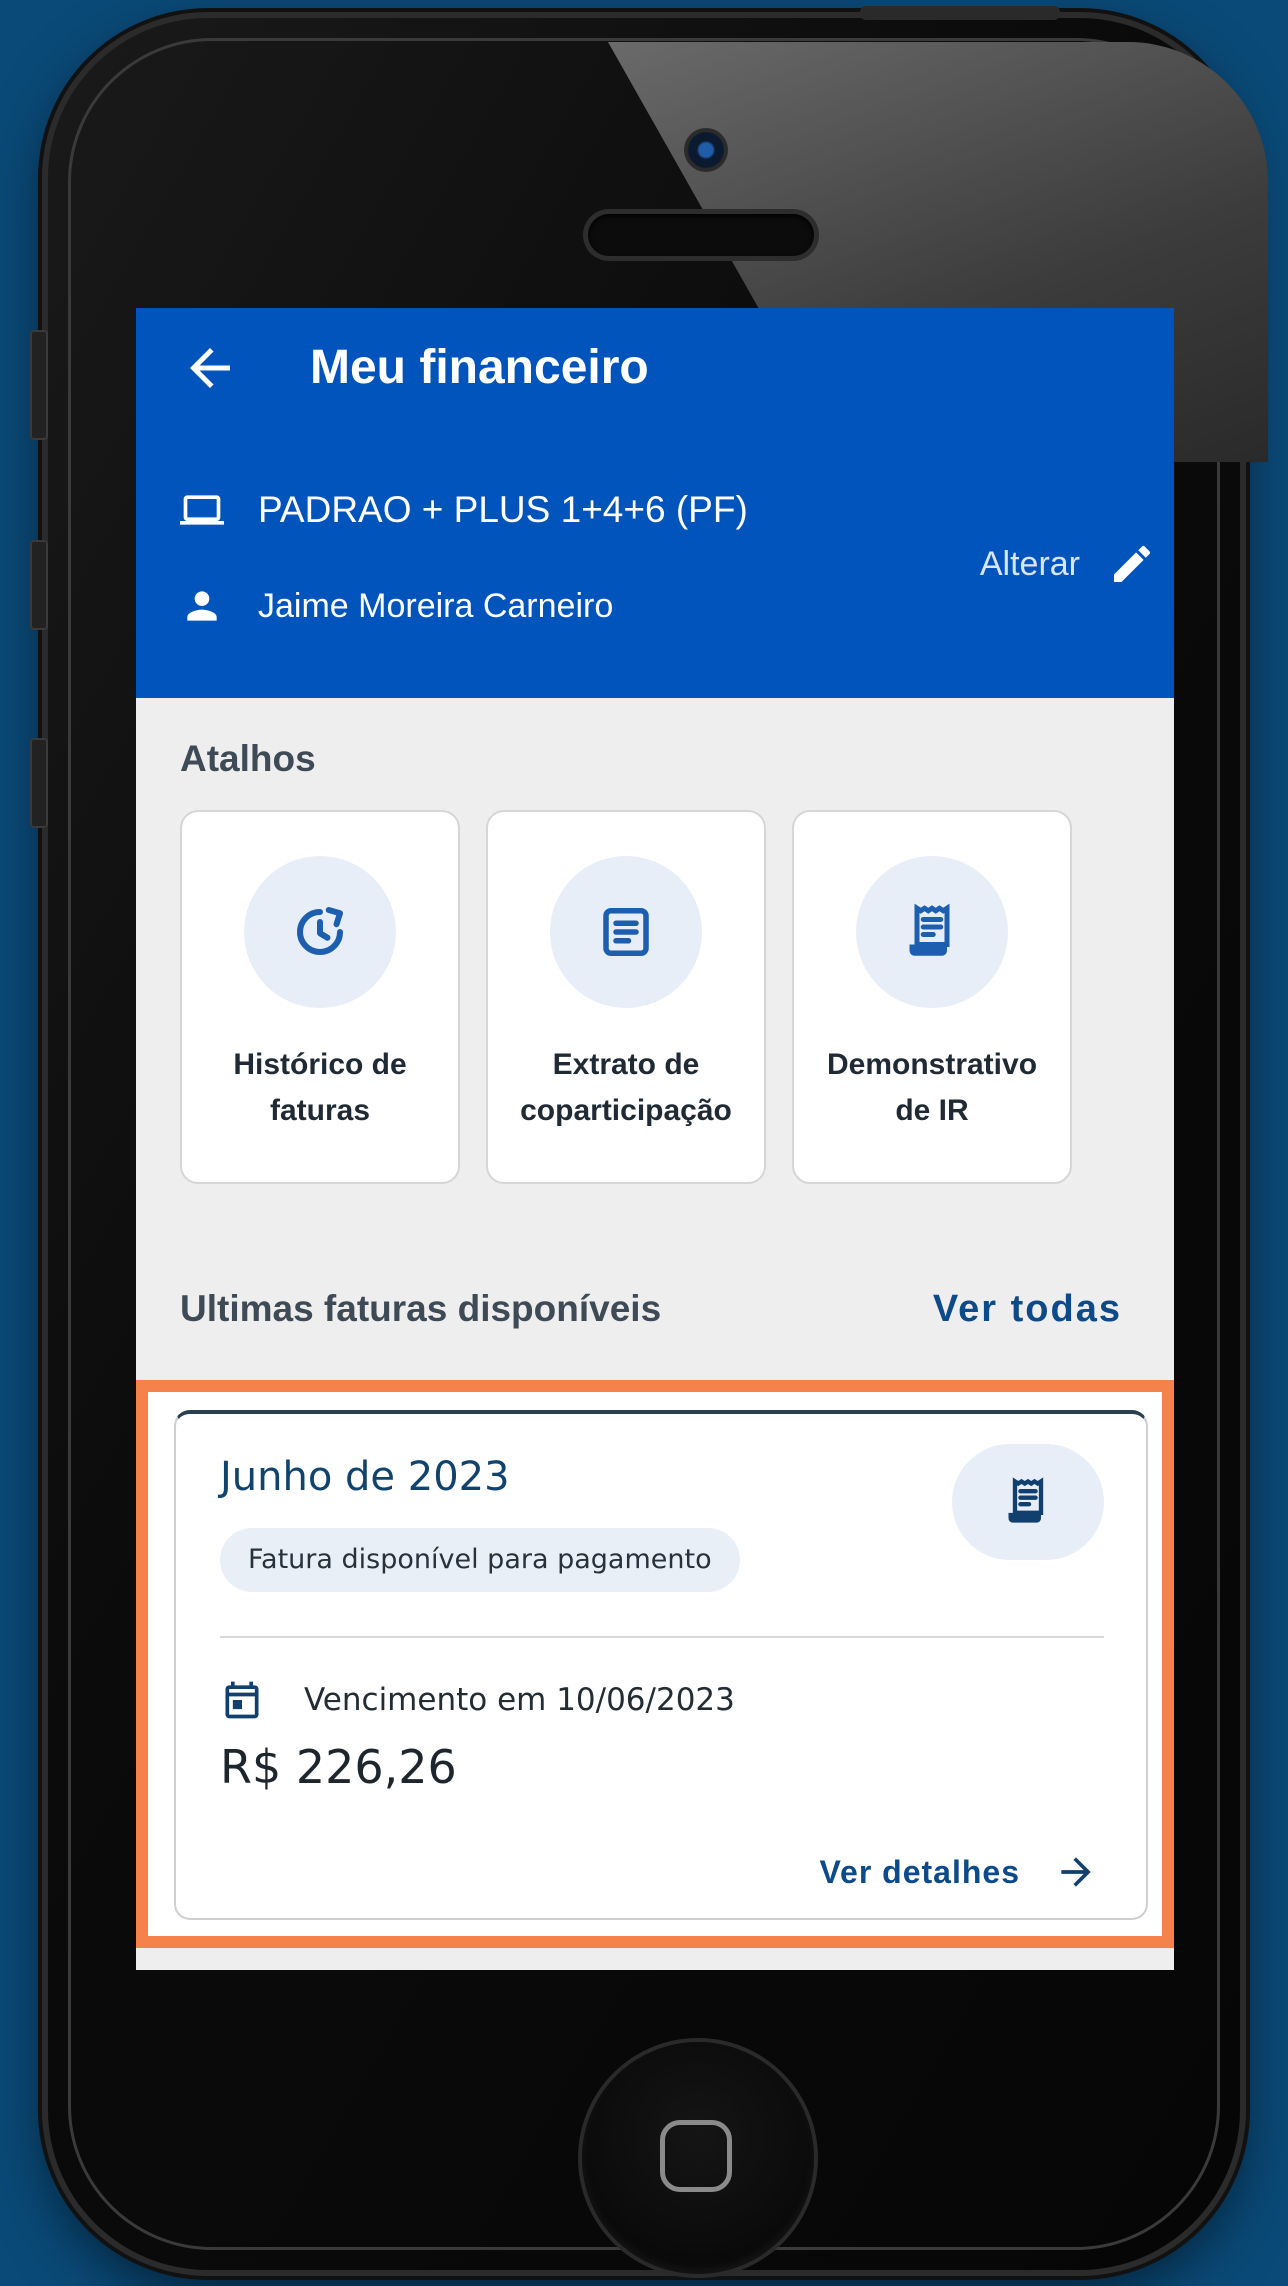 The height and width of the screenshot is (2286, 1288). Describe the element at coordinates (436, 605) in the screenshot. I see `user-name: Jaime Moreira Carneiro` at that location.